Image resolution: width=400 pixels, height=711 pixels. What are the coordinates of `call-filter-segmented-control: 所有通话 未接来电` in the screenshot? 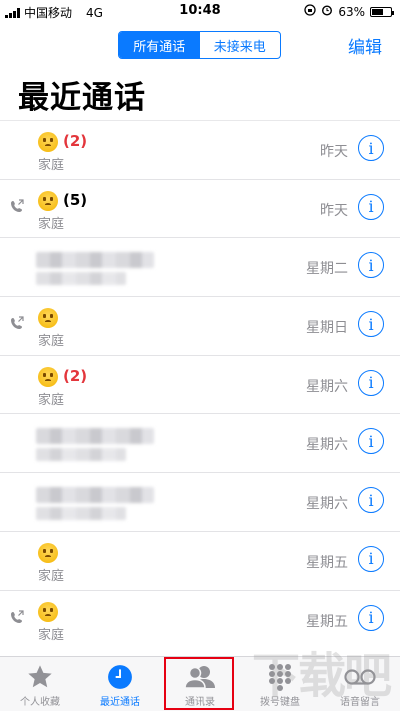 It's located at (199, 45).